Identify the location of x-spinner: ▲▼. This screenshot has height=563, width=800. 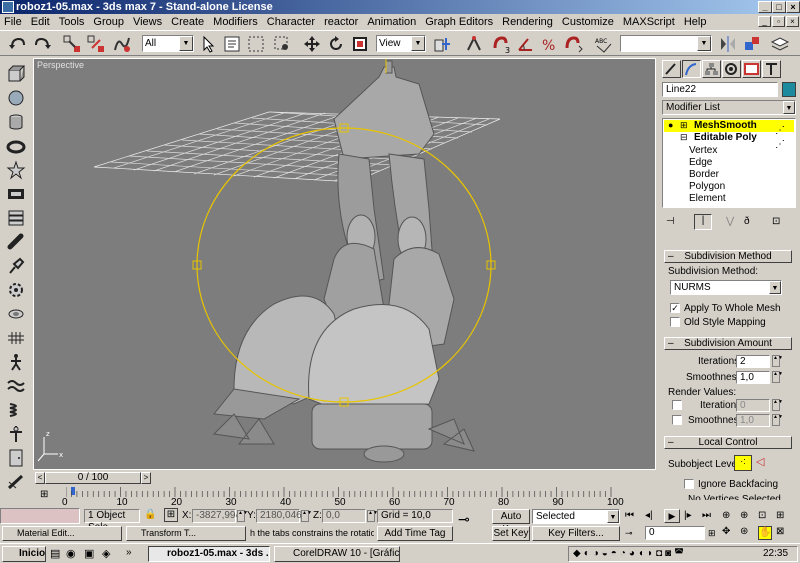
(242, 516).